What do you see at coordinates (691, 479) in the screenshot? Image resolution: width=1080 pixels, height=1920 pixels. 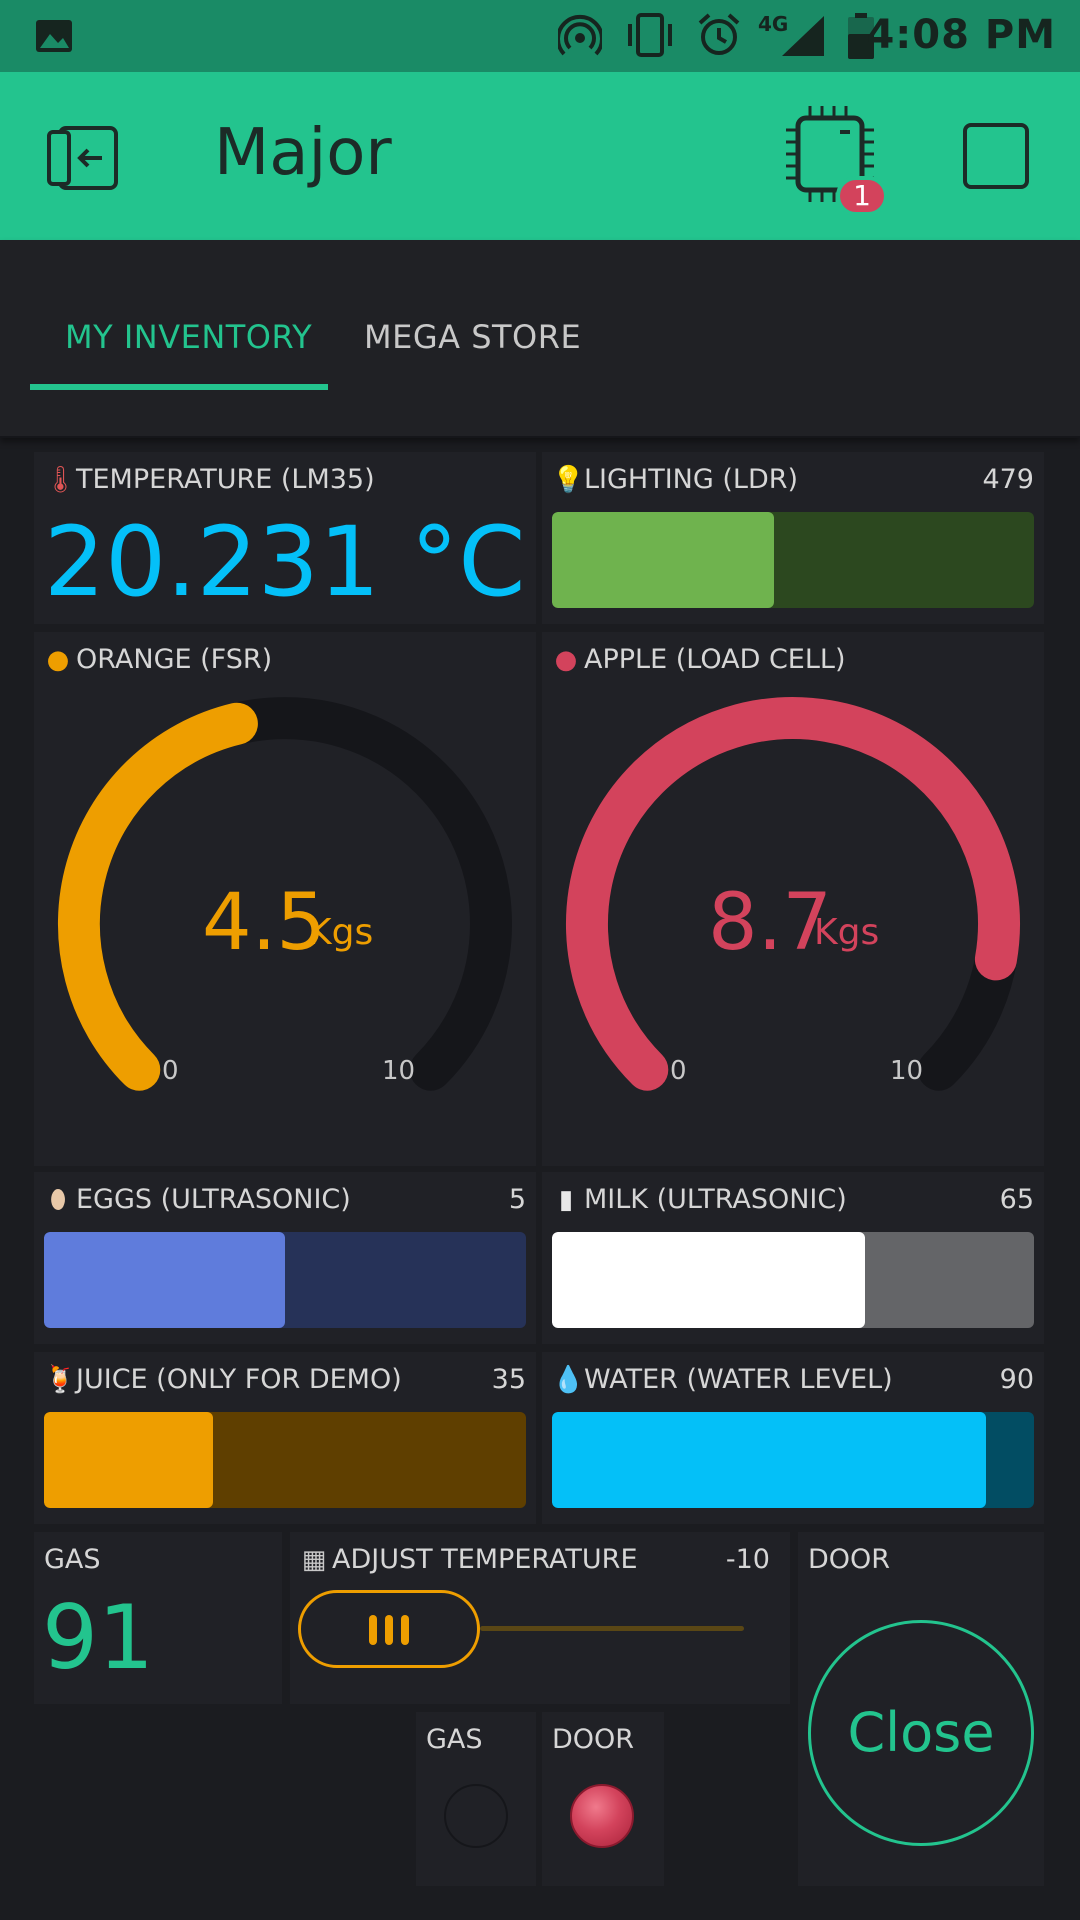 I see `lighting-label: LIGHTING (LDR)` at bounding box center [691, 479].